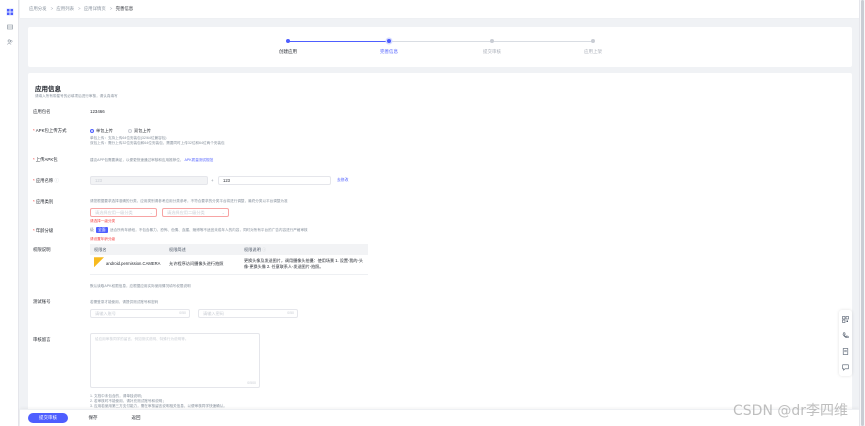  I want to click on breadcrumb-item: 应用列表, so click(65, 8).